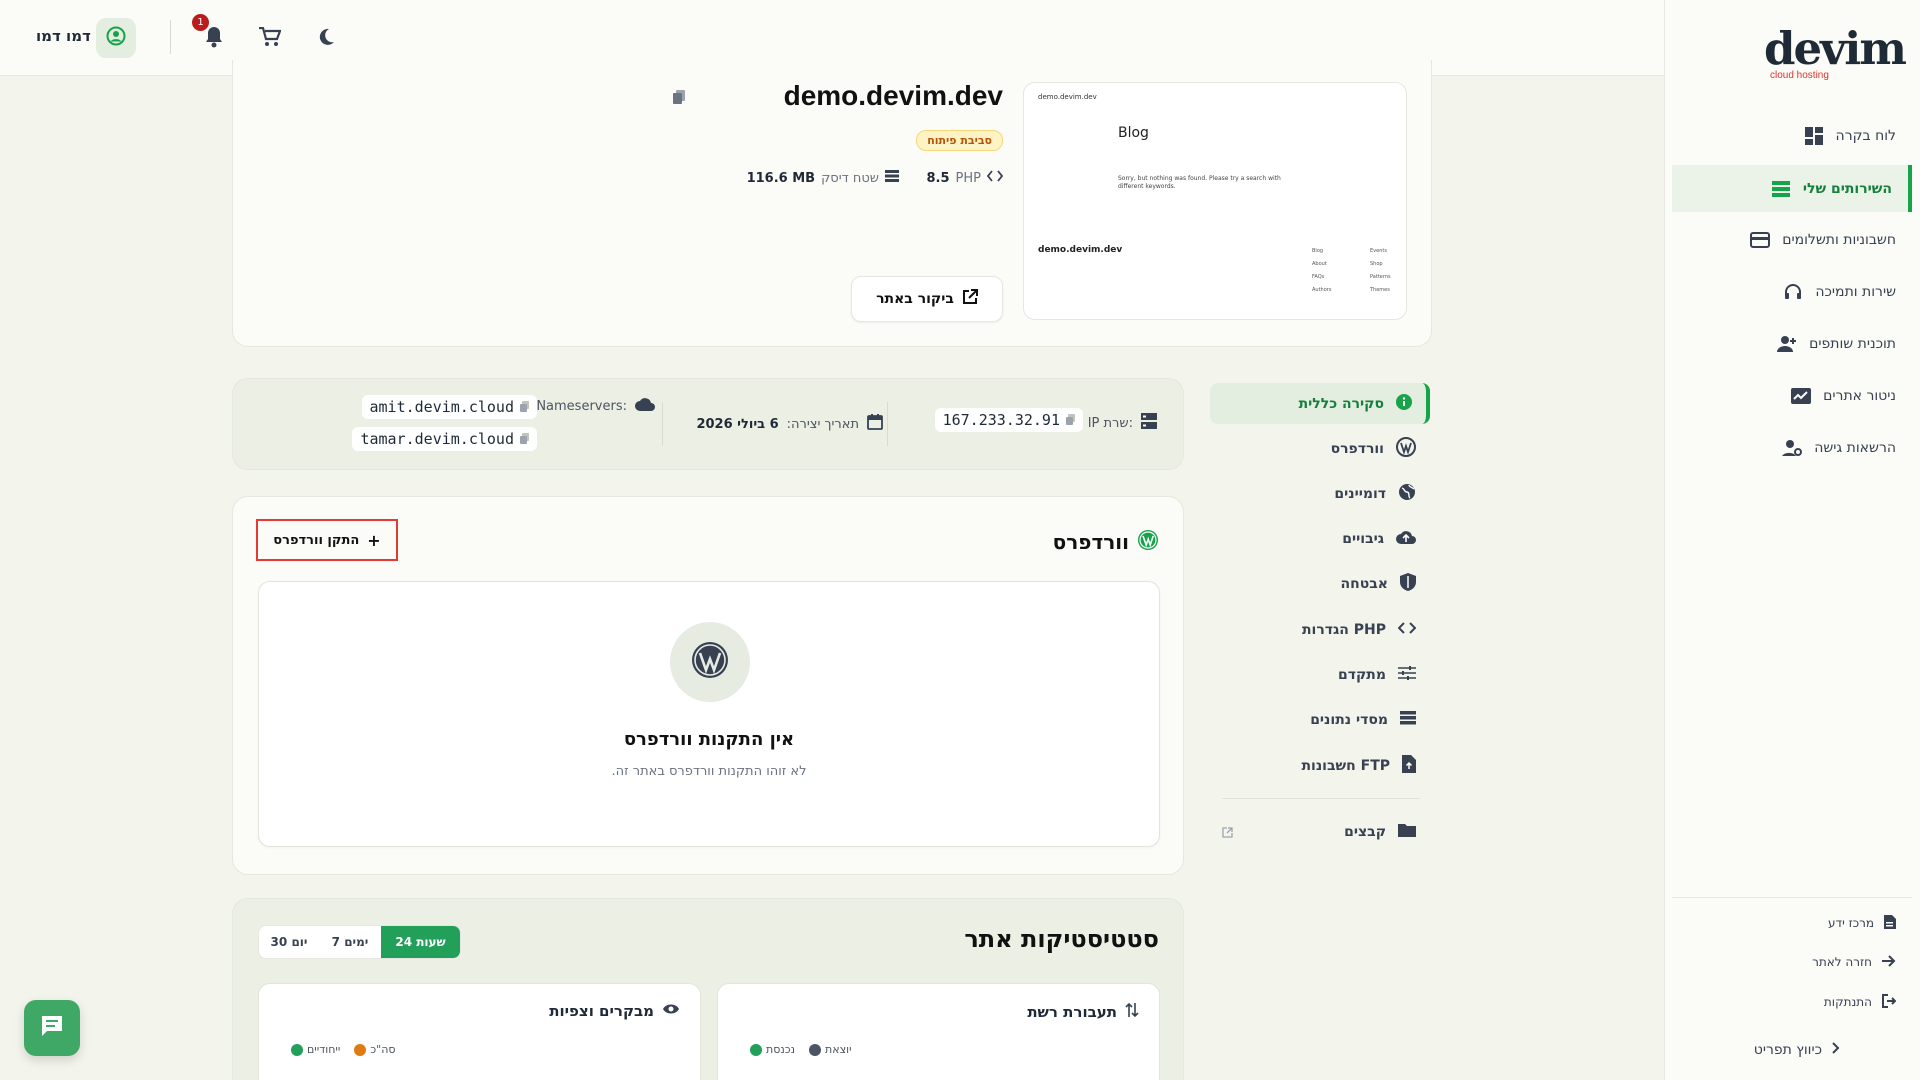  Describe the element at coordinates (1345, 766) in the screenshot. I see `submenu-label: חשבונות FTP` at that location.